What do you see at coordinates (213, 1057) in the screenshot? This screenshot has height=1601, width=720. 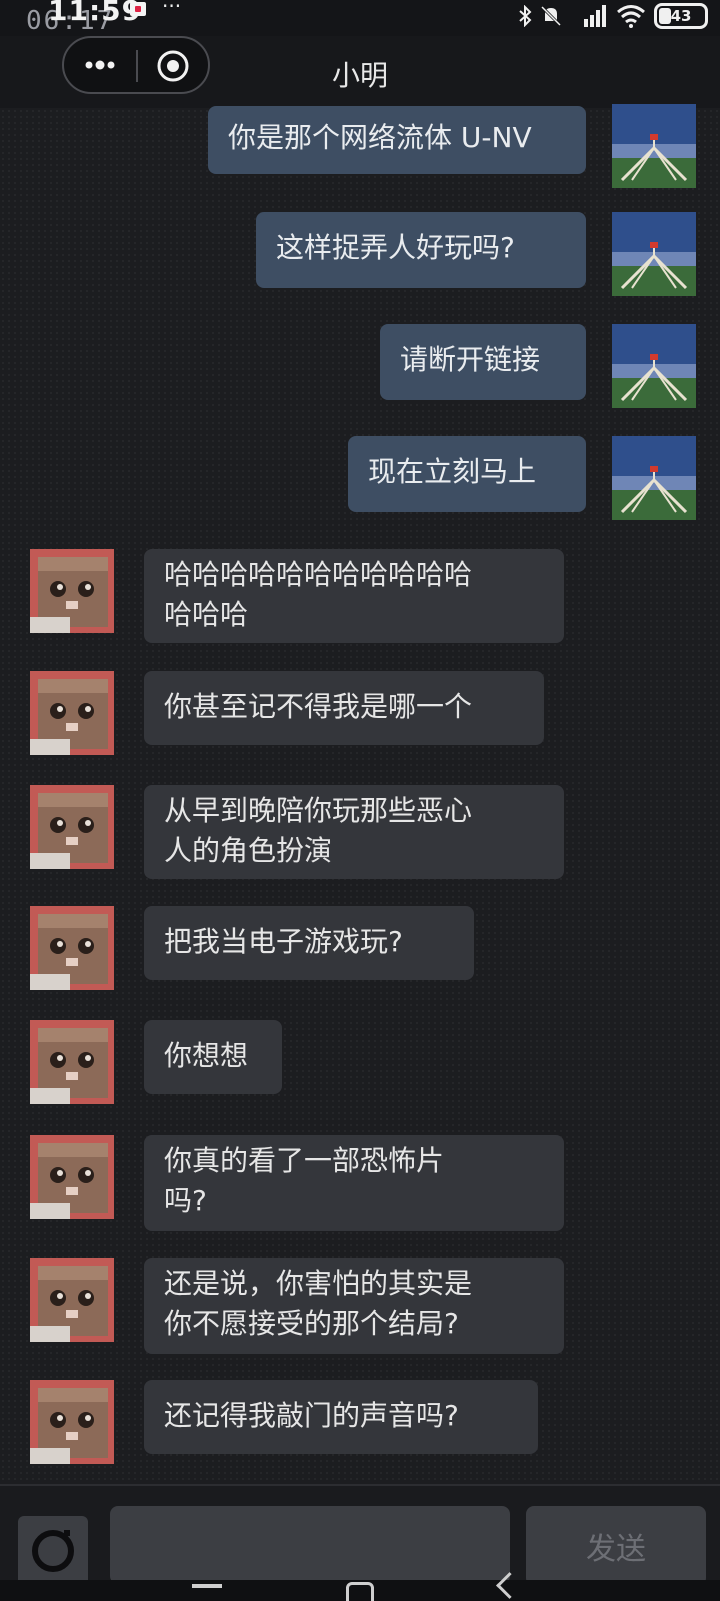 I see `incoming-message: 你想想` at bounding box center [213, 1057].